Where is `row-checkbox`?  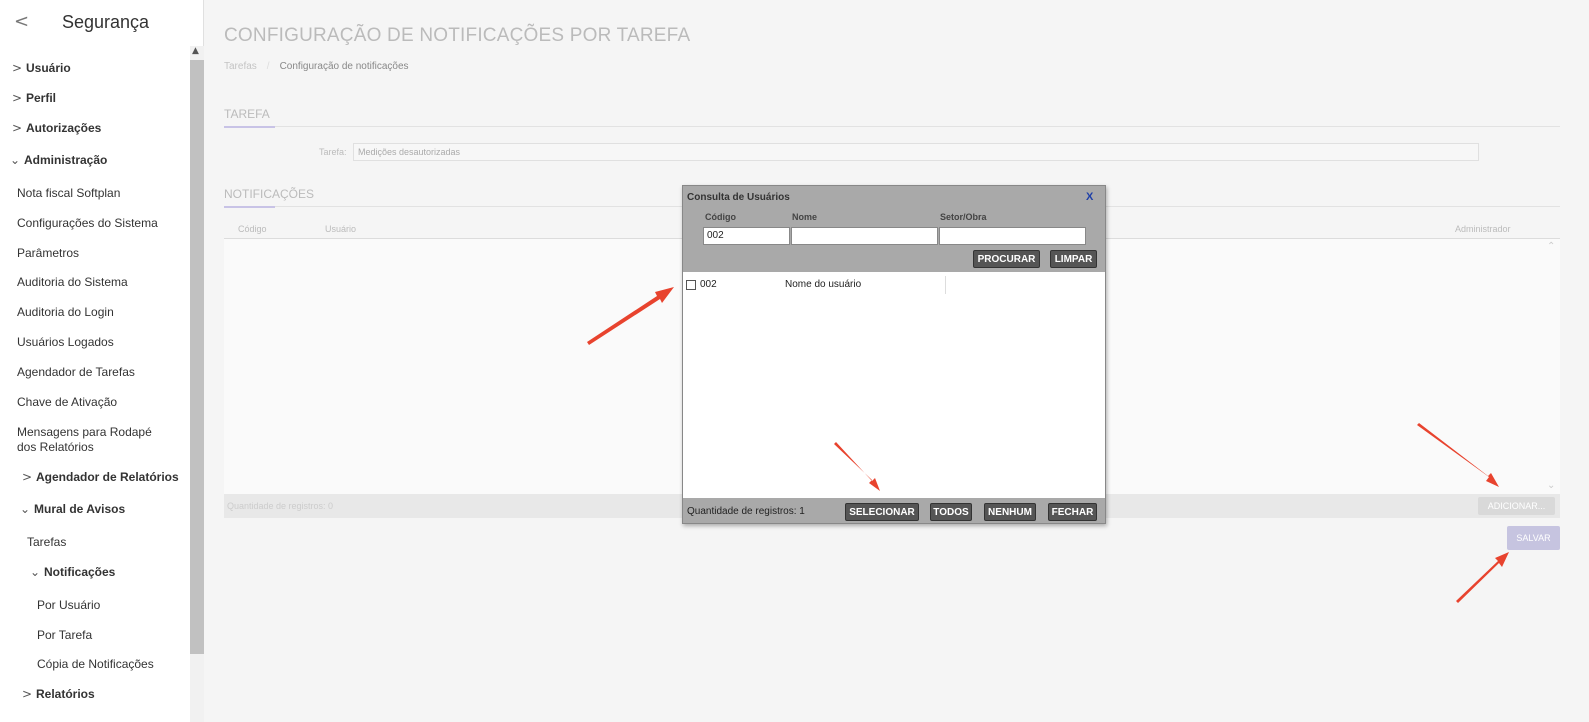 row-checkbox is located at coordinates (691, 285).